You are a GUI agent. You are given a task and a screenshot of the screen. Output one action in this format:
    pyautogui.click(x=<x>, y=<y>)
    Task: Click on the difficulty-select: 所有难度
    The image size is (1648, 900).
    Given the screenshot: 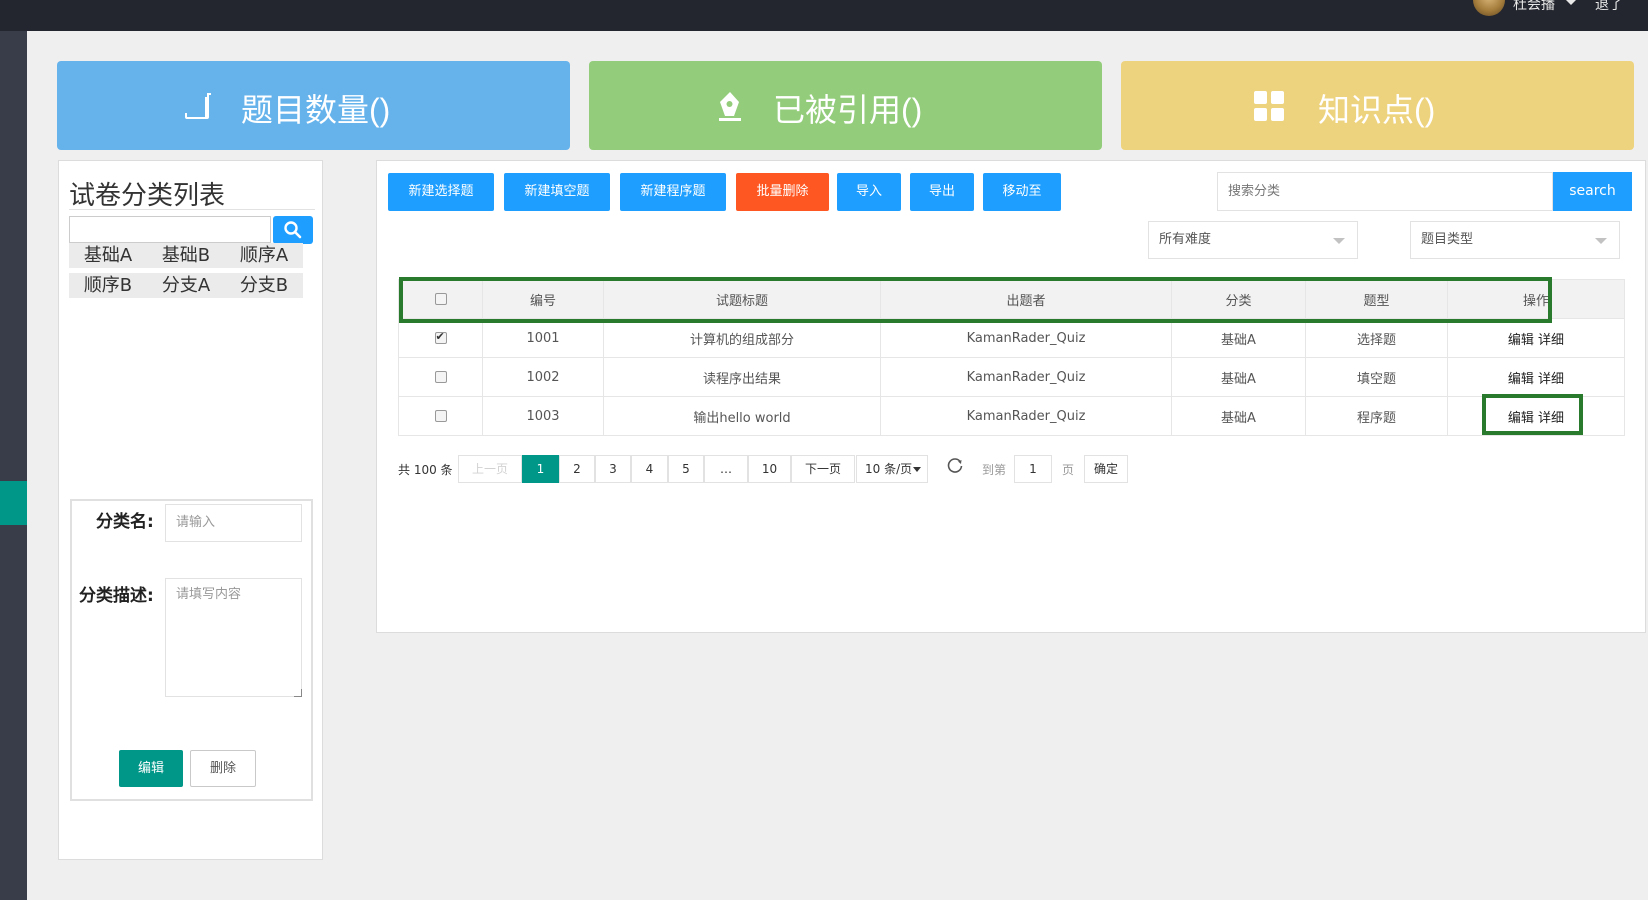 What is the action you would take?
    pyautogui.click(x=1253, y=240)
    